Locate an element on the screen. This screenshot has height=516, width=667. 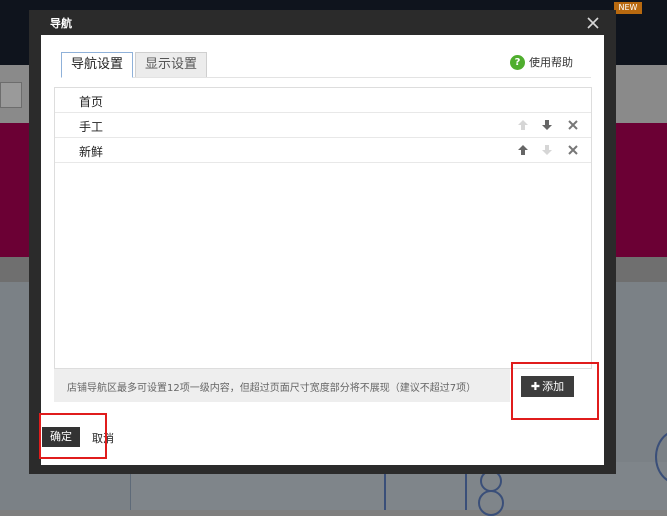
tab-display-settings: 显示设置 is located at coordinates (171, 65).